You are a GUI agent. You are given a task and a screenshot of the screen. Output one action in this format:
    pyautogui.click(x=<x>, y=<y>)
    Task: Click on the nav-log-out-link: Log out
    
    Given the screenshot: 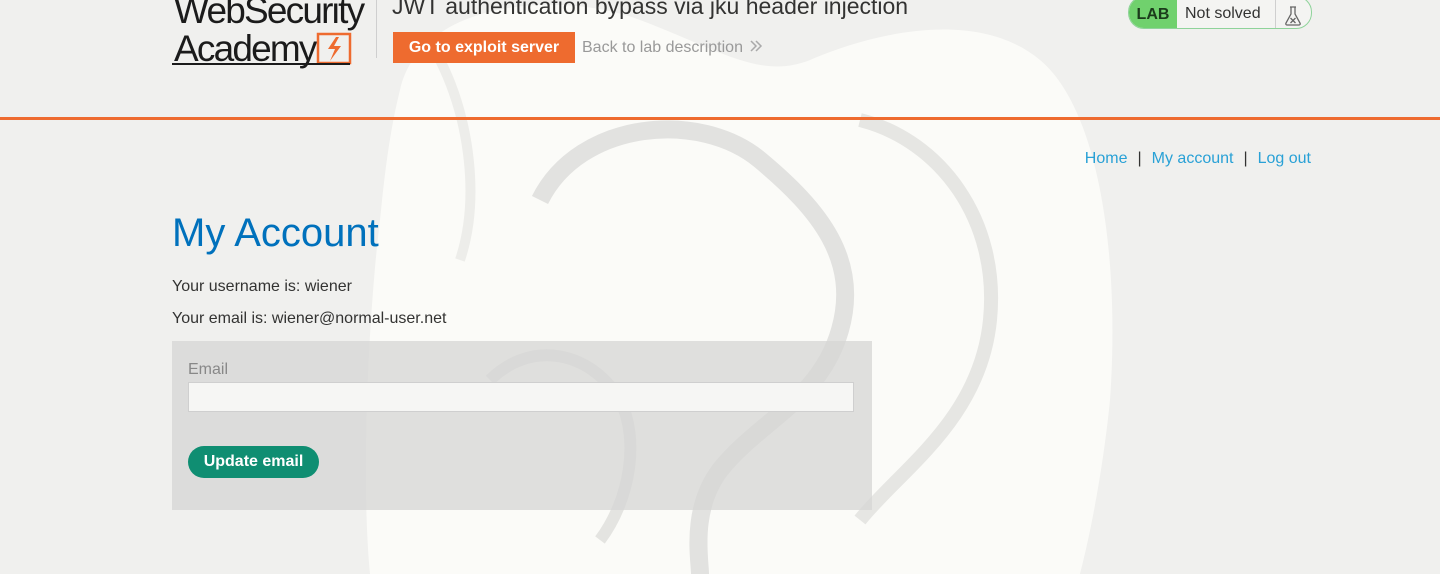 What is the action you would take?
    pyautogui.click(x=1284, y=158)
    